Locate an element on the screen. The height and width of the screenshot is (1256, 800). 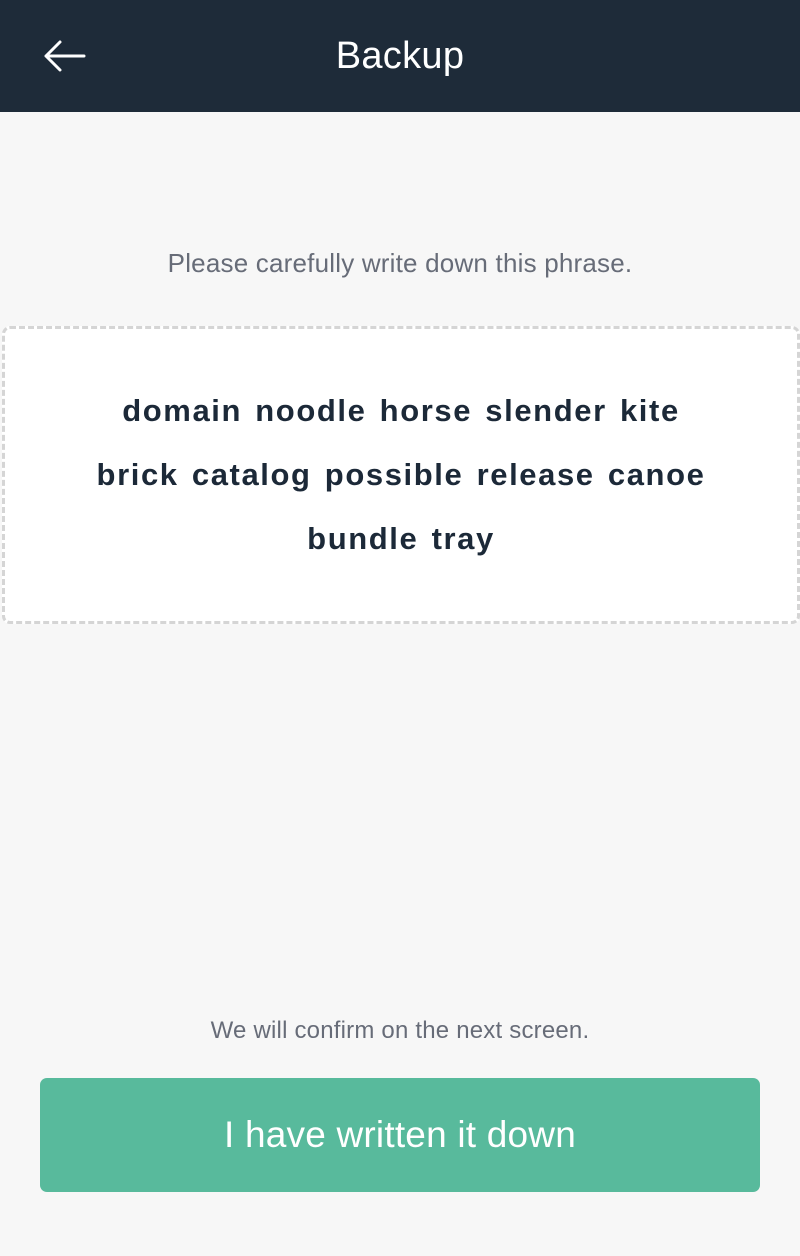
confirm-note: We will confirm on the next screen. is located at coordinates (400, 1030).